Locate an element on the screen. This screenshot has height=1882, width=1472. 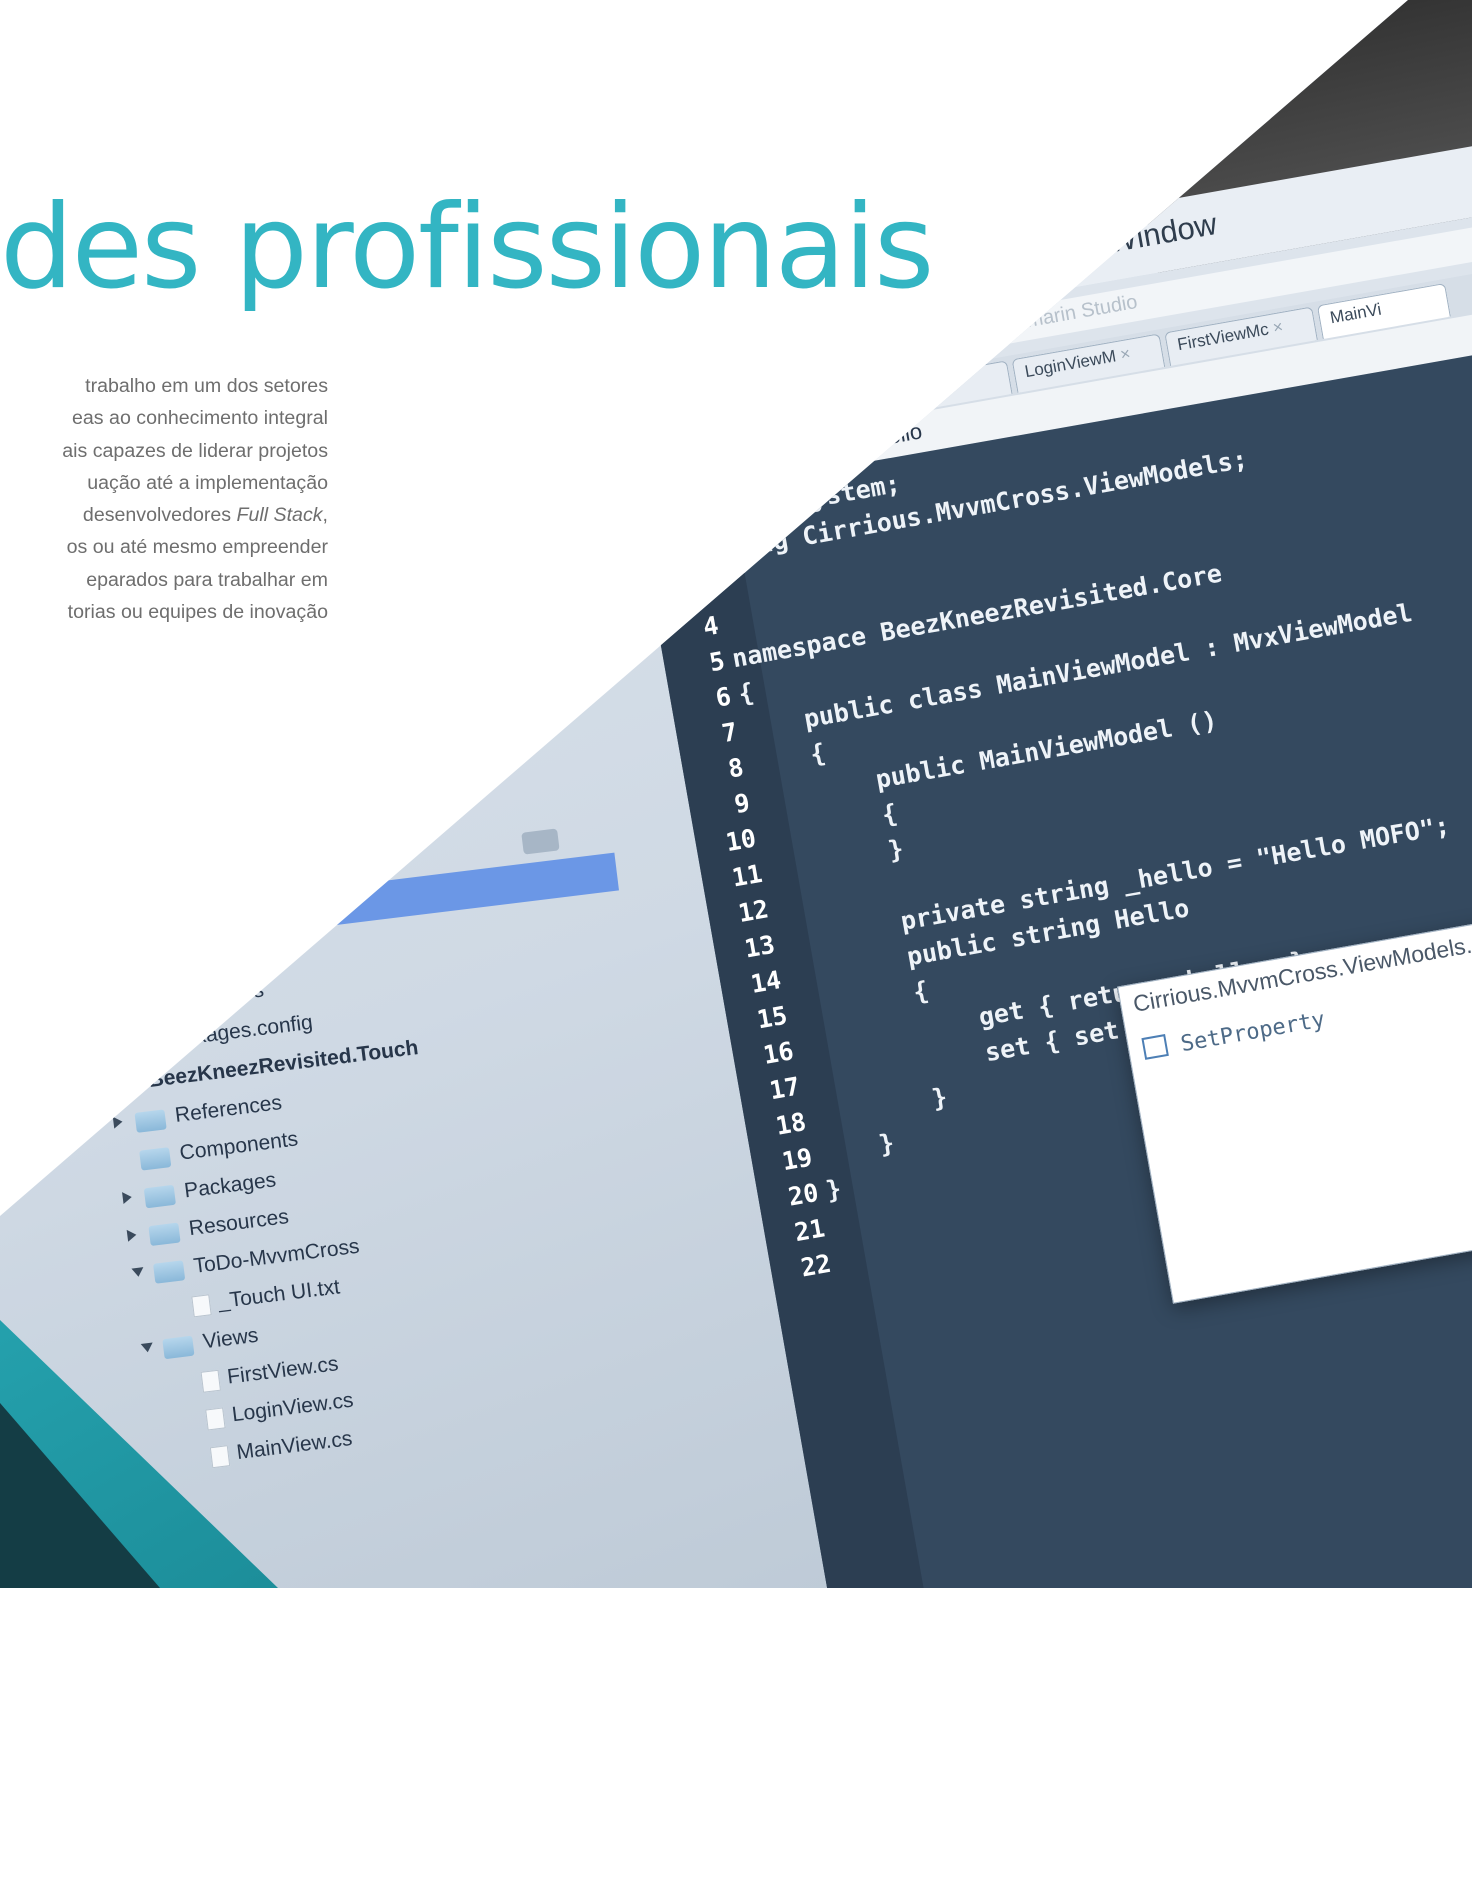
tree-item-label: Cross is located at coordinates (168, 772).